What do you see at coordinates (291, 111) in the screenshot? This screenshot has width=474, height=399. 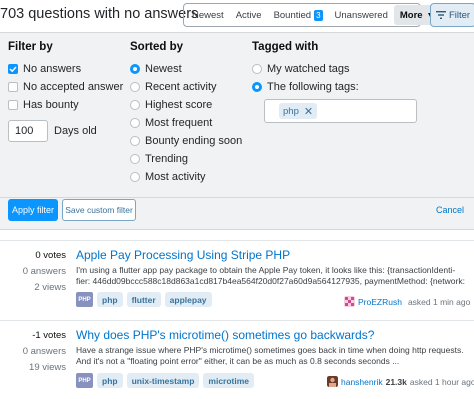 I see `tag-chip-label: php` at bounding box center [291, 111].